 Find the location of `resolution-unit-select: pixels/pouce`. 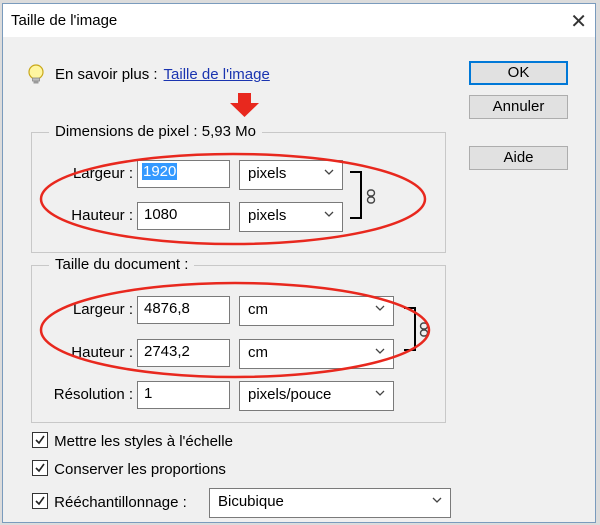

resolution-unit-select: pixels/pouce is located at coordinates (316, 396).